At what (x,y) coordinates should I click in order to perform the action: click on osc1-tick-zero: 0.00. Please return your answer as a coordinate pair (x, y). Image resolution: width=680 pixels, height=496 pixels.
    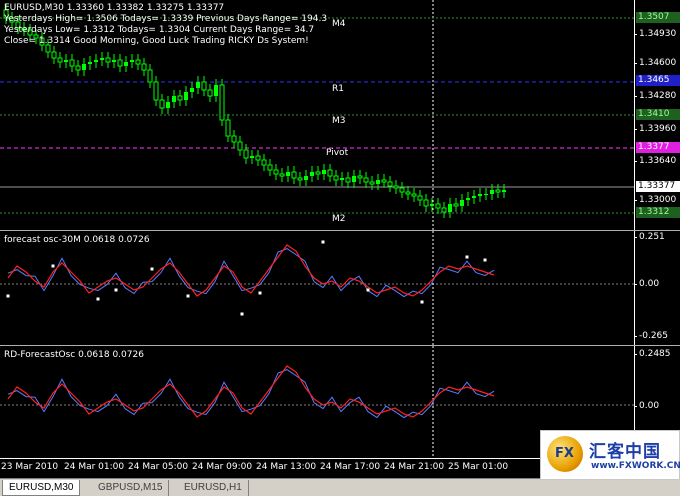
    Looking at the image, I should click on (646, 284).